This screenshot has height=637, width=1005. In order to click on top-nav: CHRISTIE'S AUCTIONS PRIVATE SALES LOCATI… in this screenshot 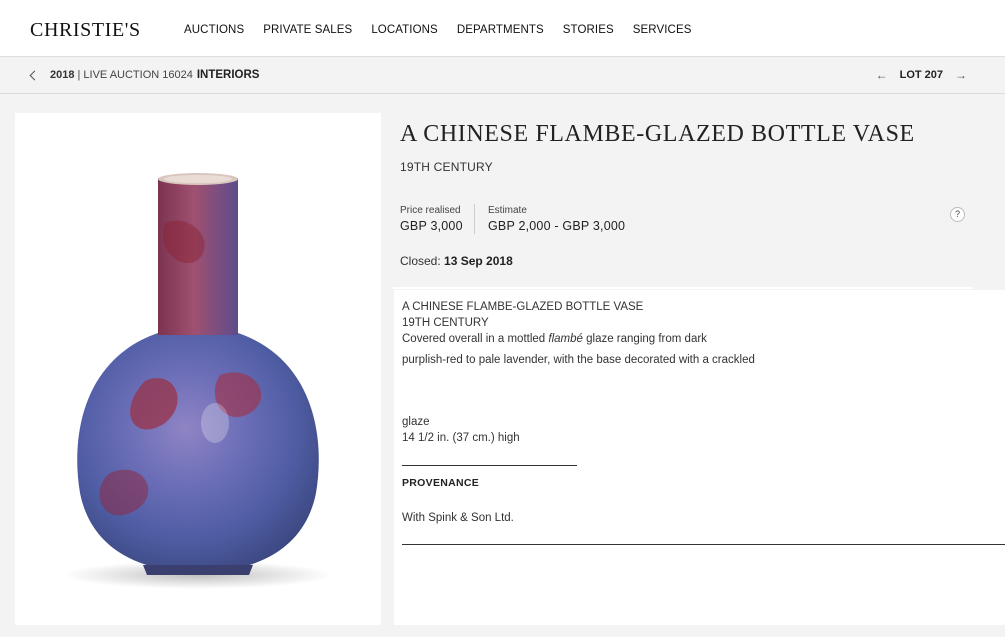, I will do `click(502, 28)`.